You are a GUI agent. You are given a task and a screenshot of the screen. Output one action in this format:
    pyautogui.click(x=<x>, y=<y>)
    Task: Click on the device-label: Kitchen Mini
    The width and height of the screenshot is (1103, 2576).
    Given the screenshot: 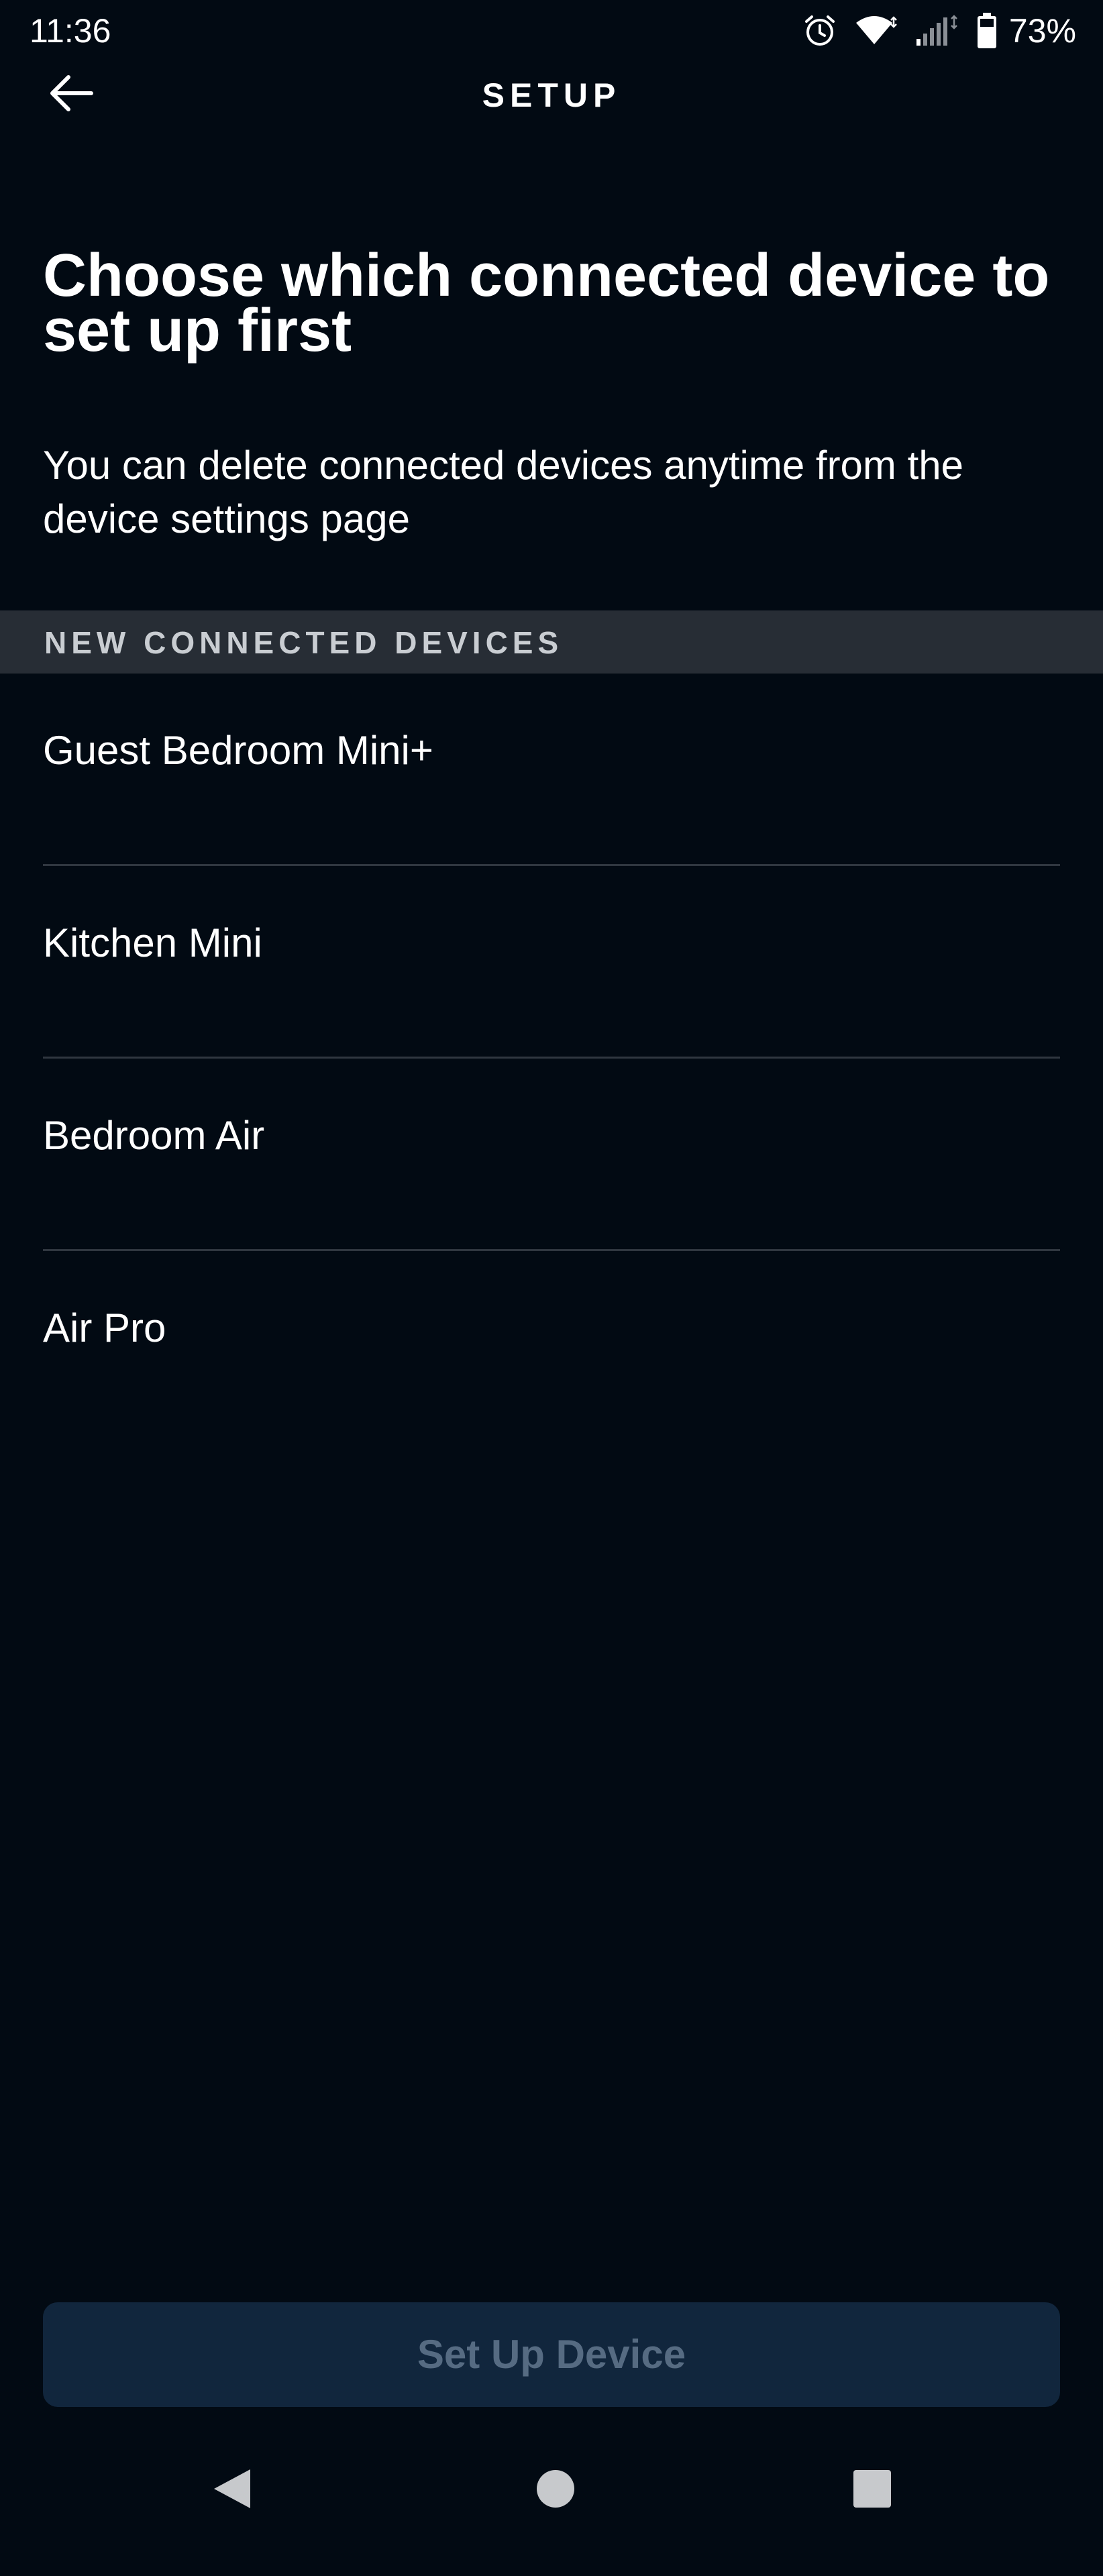 What is the action you would take?
    pyautogui.click(x=152, y=942)
    